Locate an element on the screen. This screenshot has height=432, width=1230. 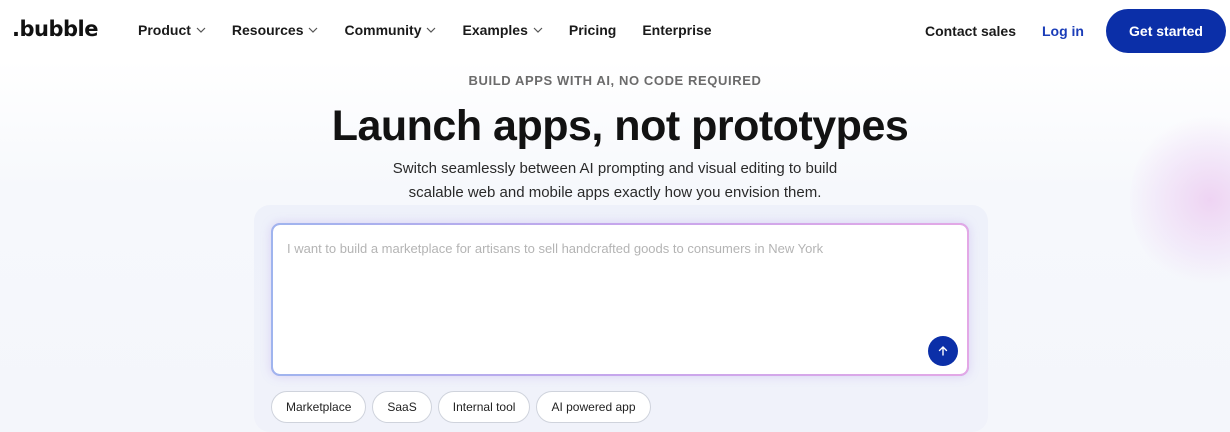
bubble-logo: .bubble is located at coordinates (55, 29).